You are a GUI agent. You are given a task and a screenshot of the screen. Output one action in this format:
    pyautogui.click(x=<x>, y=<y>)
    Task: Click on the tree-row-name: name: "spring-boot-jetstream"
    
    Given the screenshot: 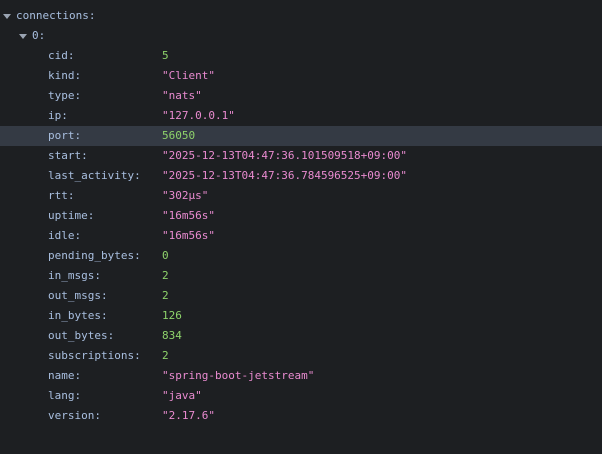 What is the action you would take?
    pyautogui.click(x=301, y=376)
    